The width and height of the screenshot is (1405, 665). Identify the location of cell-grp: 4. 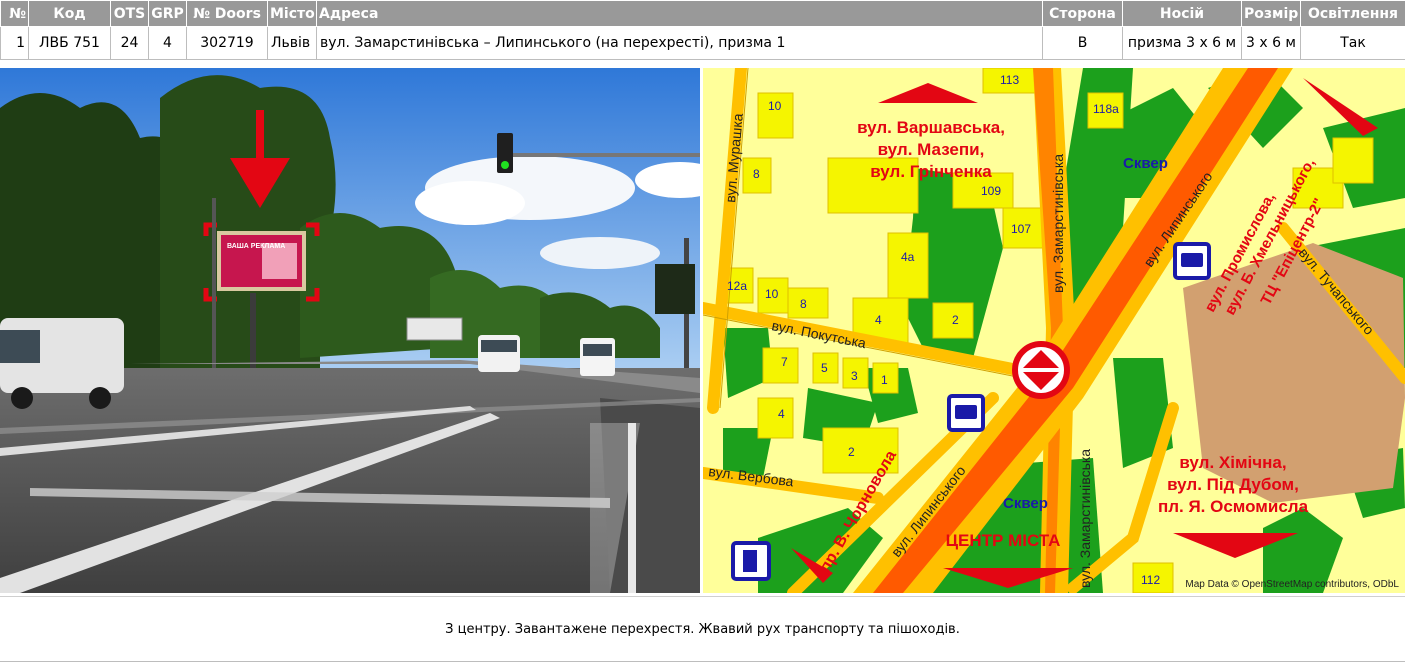
(167, 43).